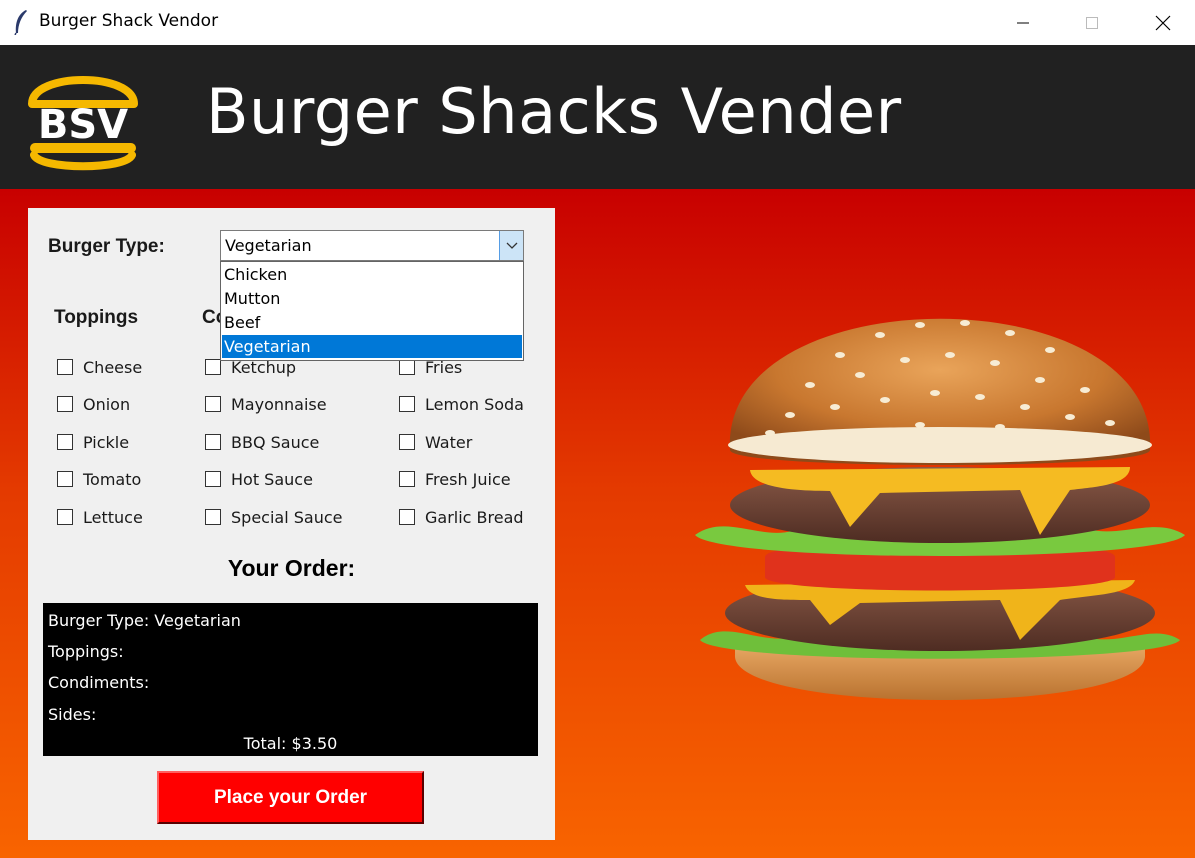 The height and width of the screenshot is (858, 1195). I want to click on side-label: Water, so click(449, 442).